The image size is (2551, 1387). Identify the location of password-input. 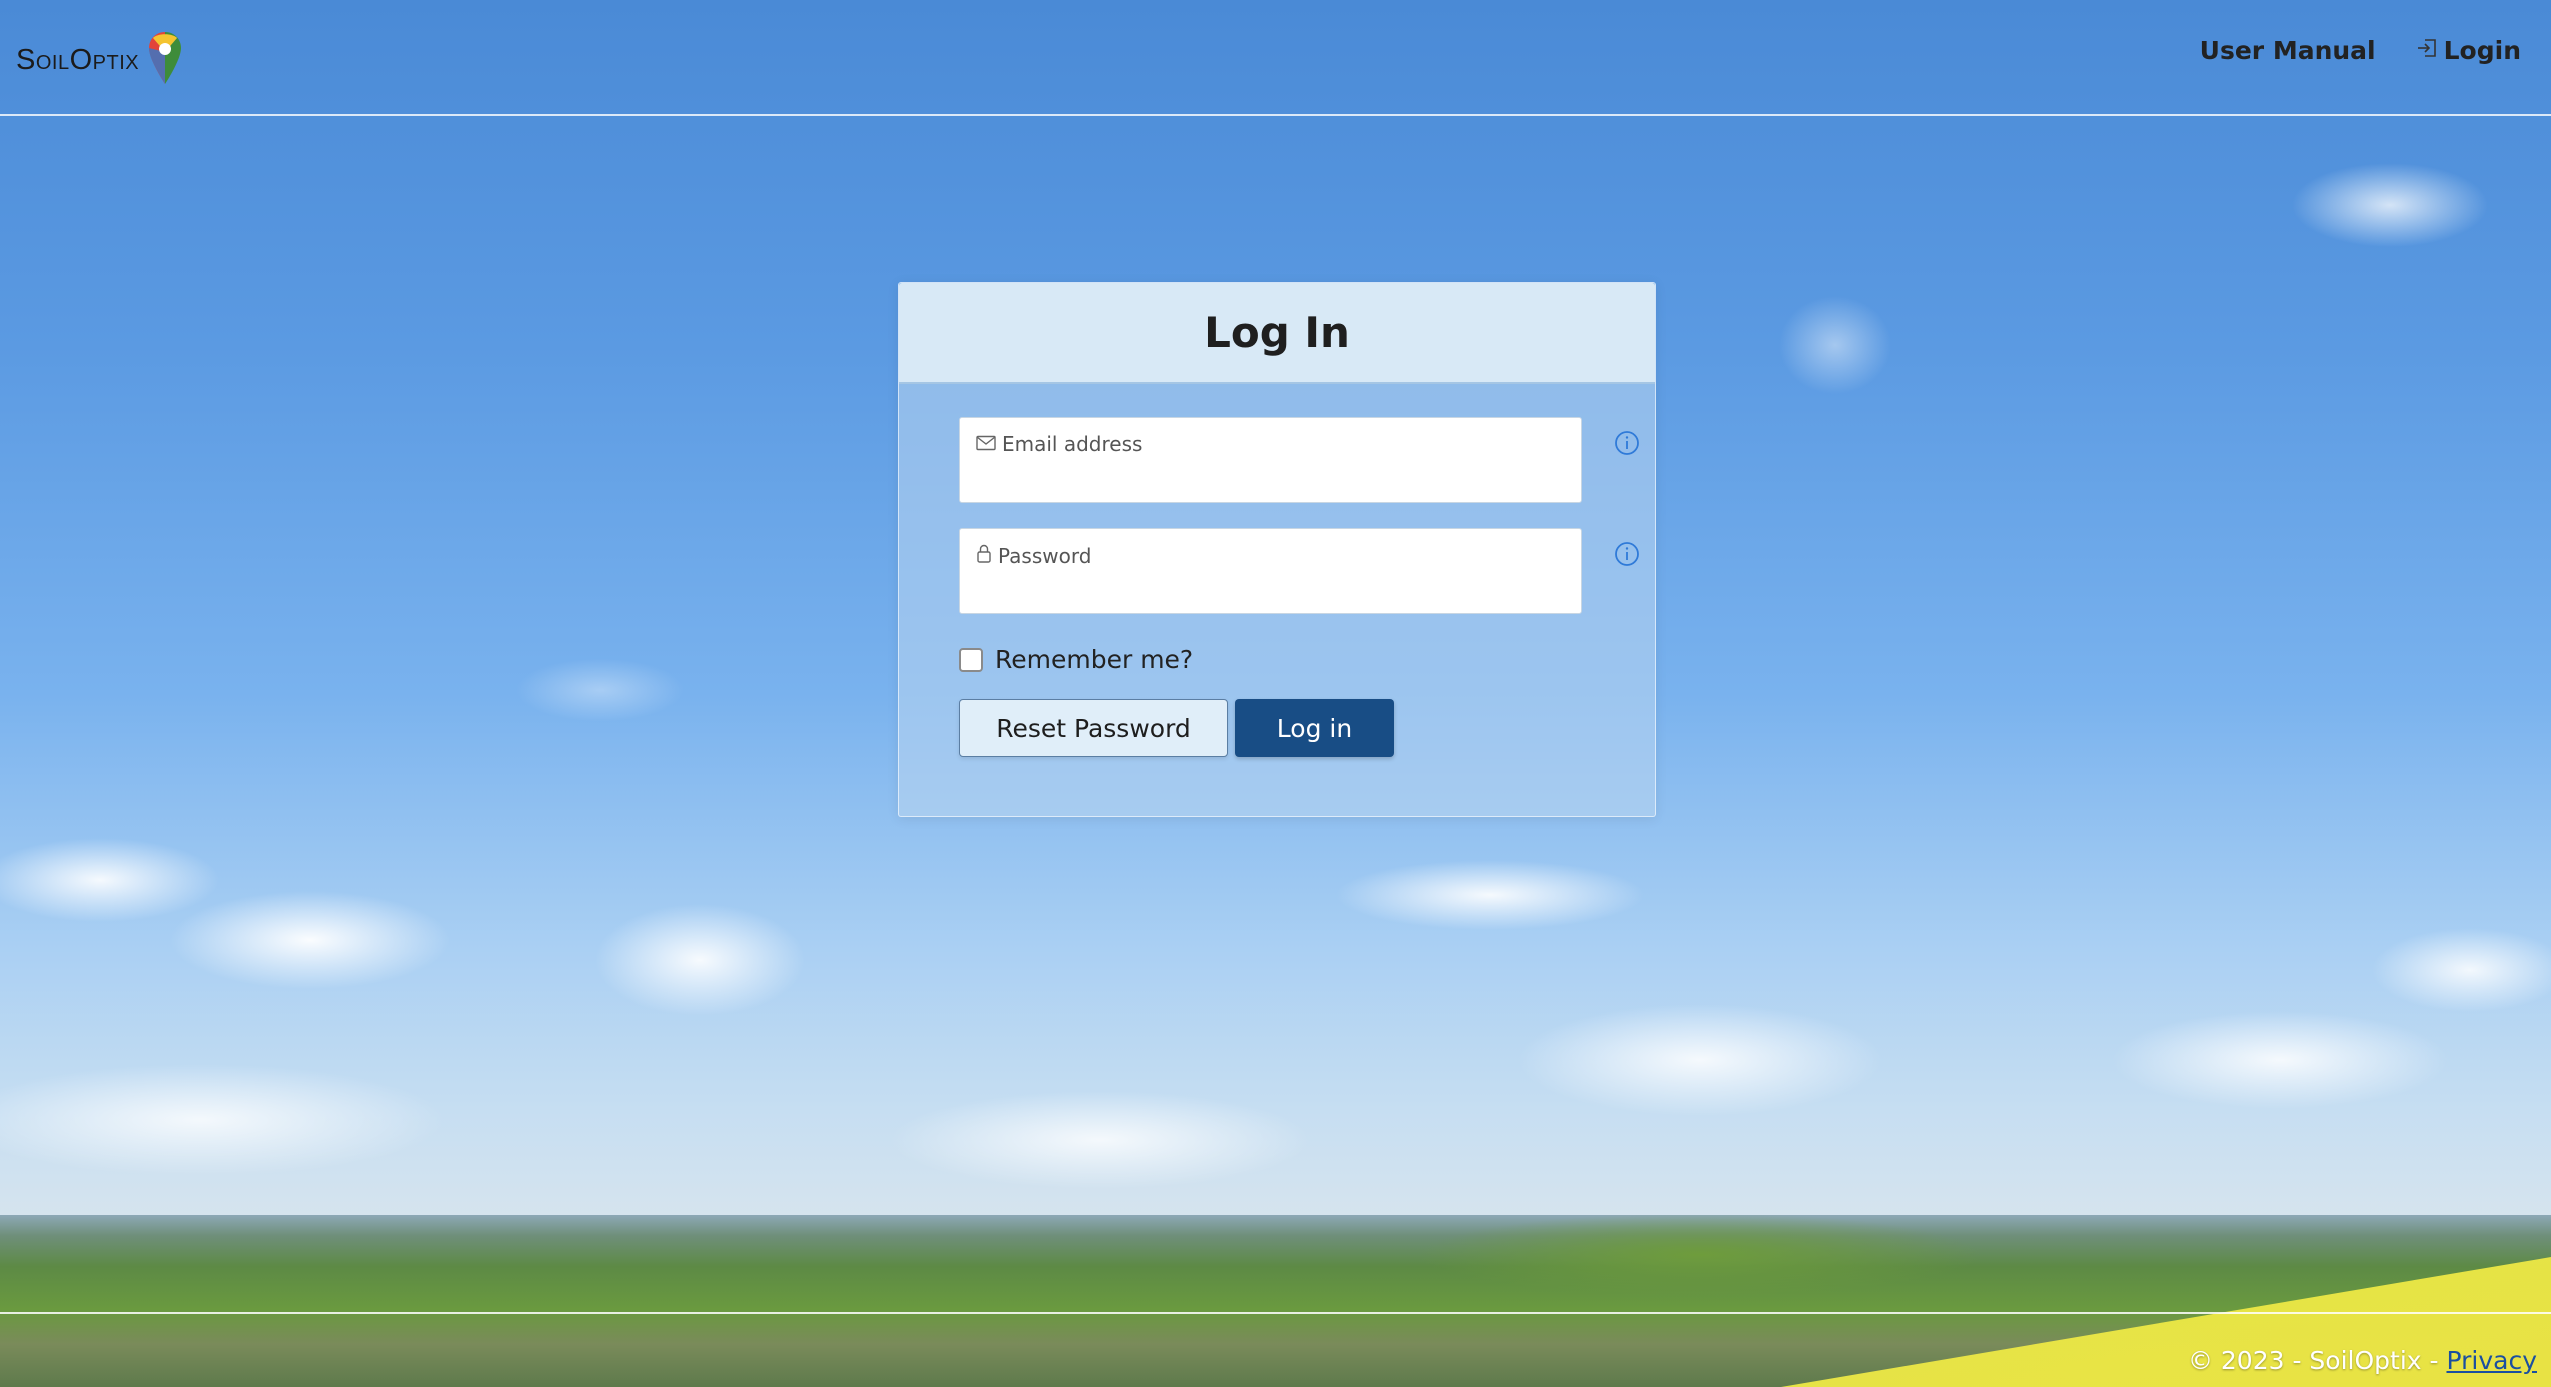
(1271, 590).